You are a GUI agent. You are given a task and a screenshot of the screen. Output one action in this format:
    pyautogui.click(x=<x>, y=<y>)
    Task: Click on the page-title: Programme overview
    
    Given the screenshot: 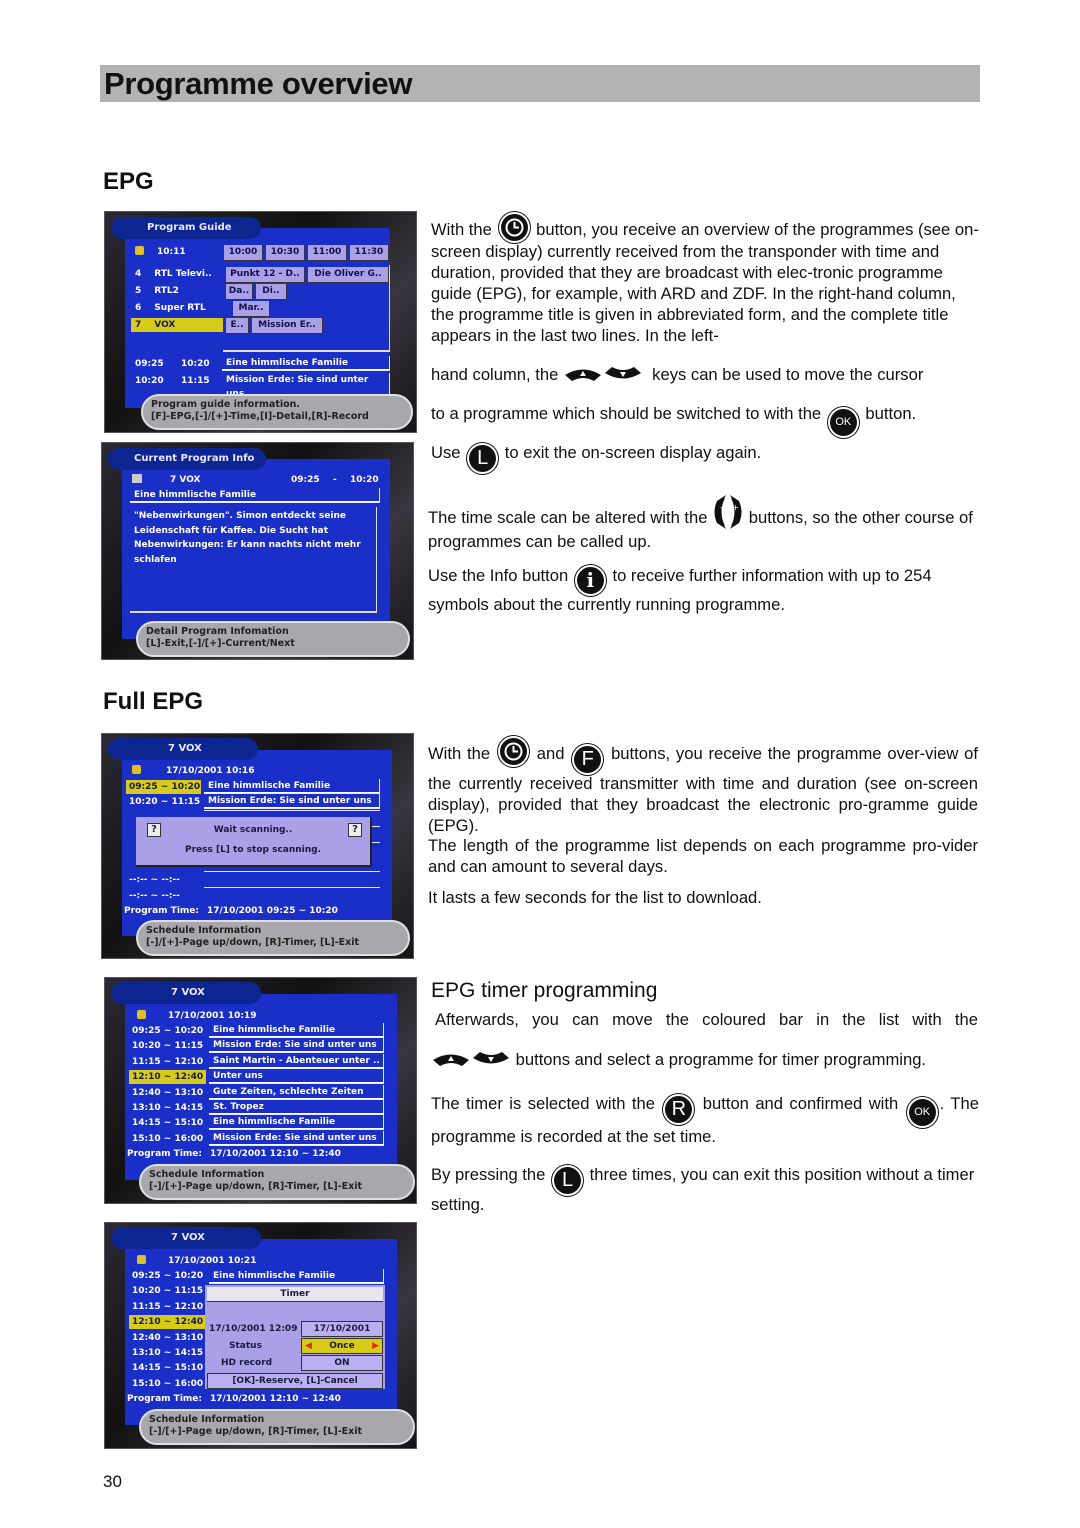 What is the action you would take?
    pyautogui.click(x=258, y=83)
    